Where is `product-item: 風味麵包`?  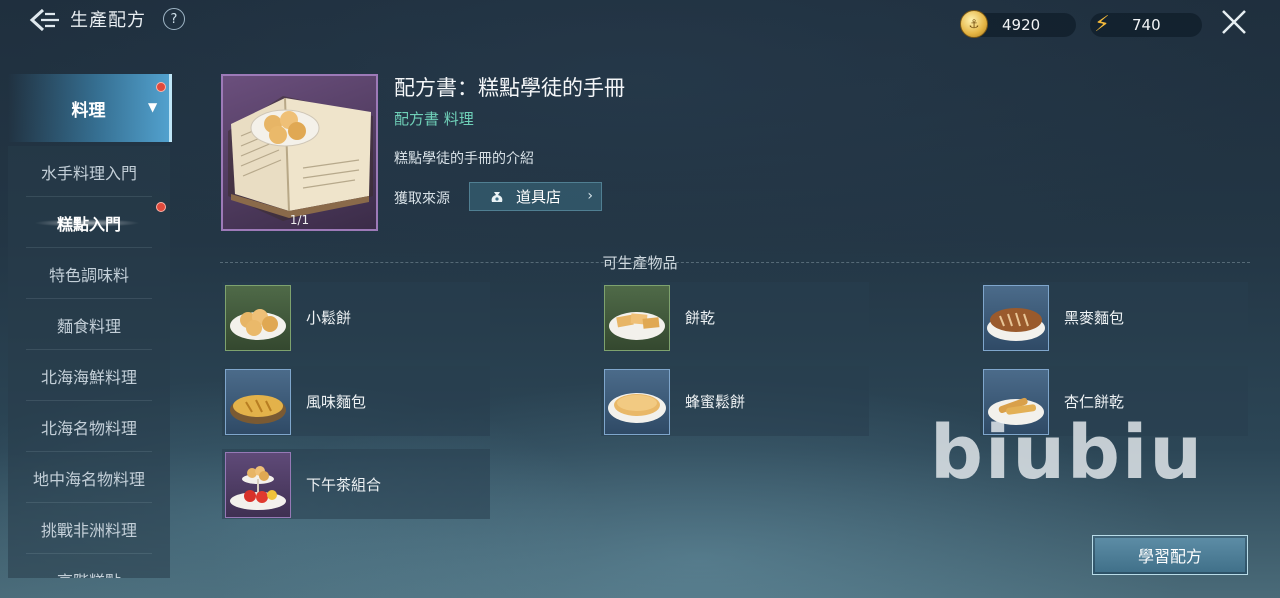
product-item: 風味麵包 is located at coordinates (356, 401).